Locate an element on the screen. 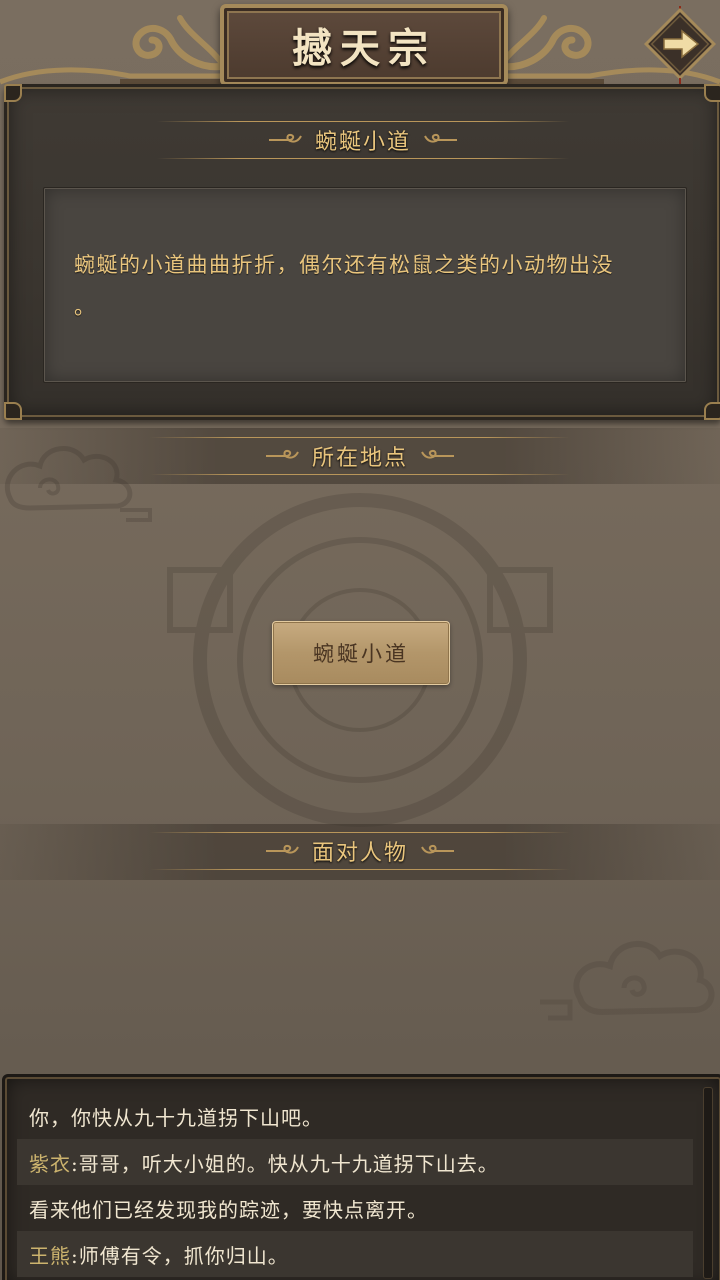 This screenshot has height=1280, width=720. log-speaker: 紫衣 is located at coordinates (50, 1163).